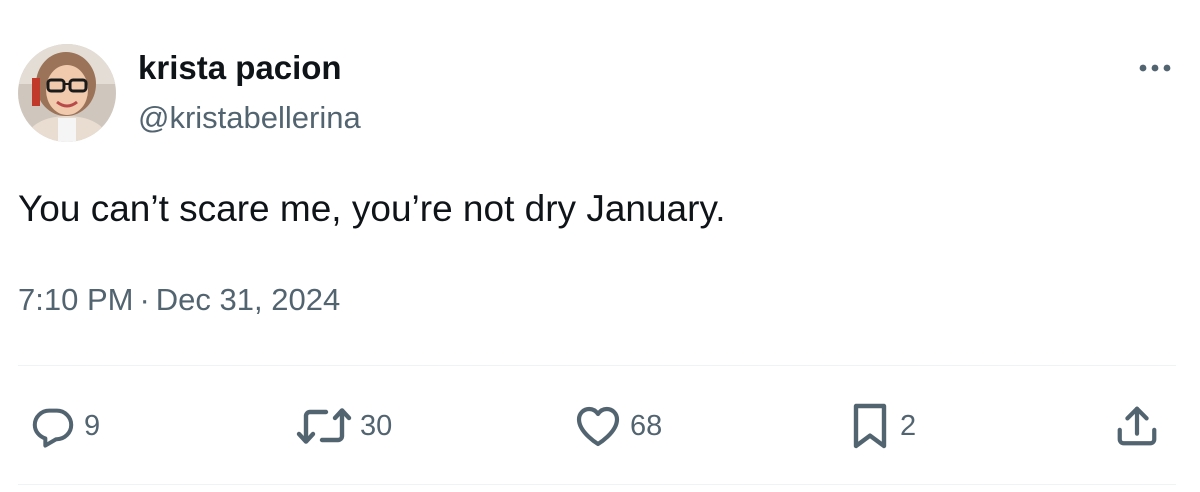  I want to click on more-button, so click(1155, 68).